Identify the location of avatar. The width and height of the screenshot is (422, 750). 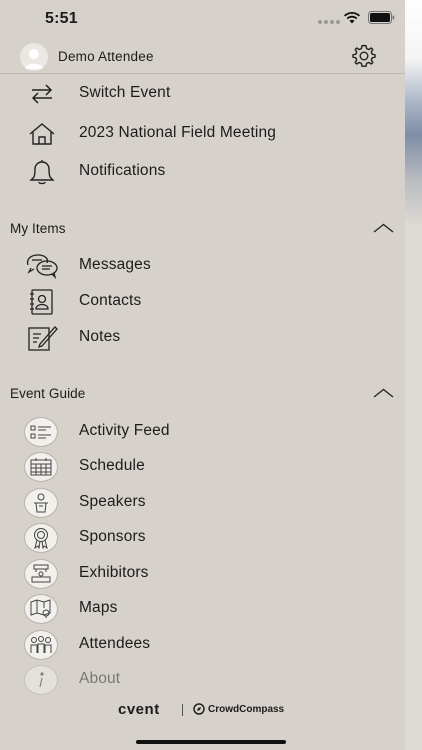
(34, 57).